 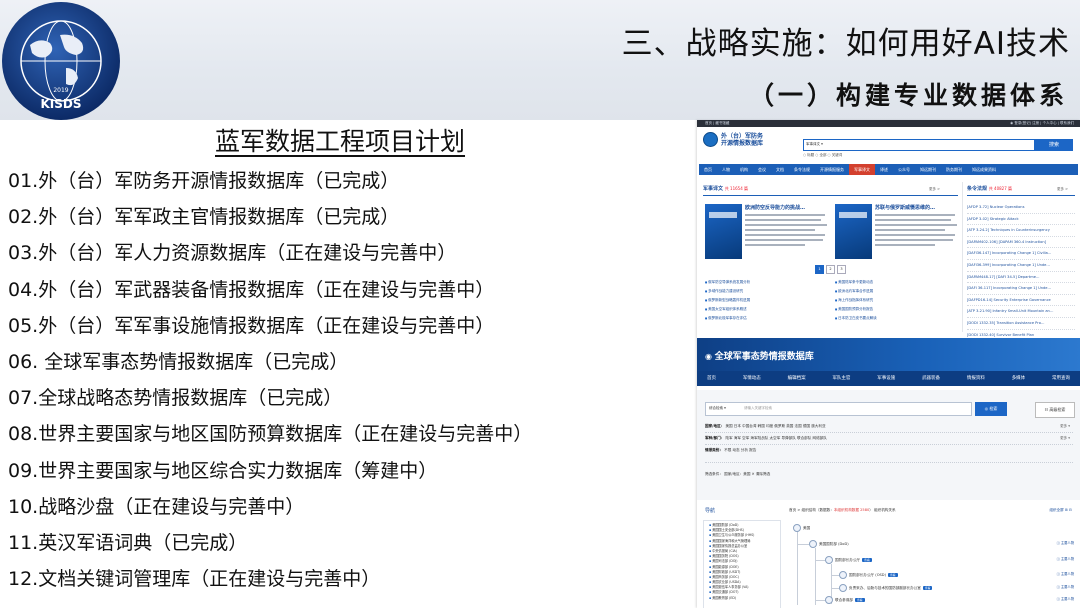 I want to click on nav-item: 军情动态, so click(x=752, y=378).